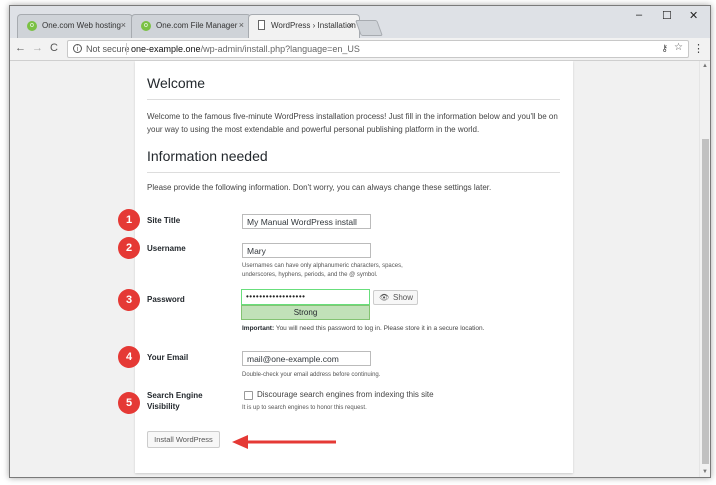 Image resolution: width=716 pixels, height=485 pixels. Describe the element at coordinates (129, 248) in the screenshot. I see `annotation-badge: 2` at that location.